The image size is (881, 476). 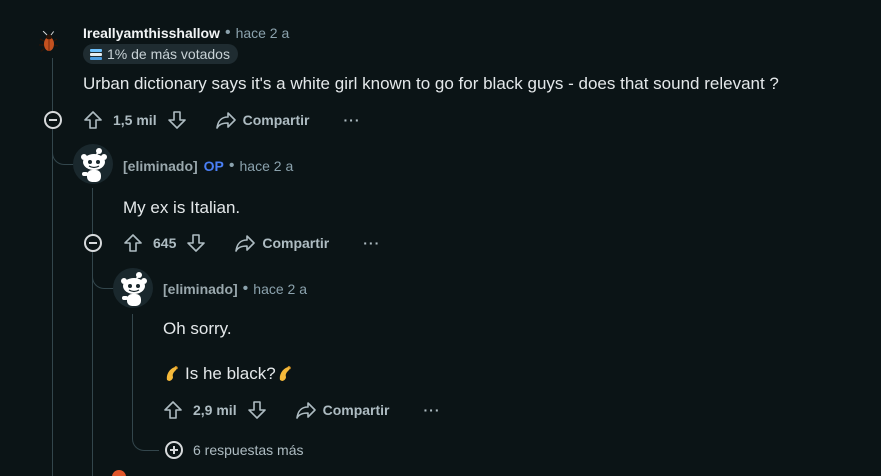 I want to click on comment-actions: 1,5 mil Compartir ···, so click(x=222, y=120).